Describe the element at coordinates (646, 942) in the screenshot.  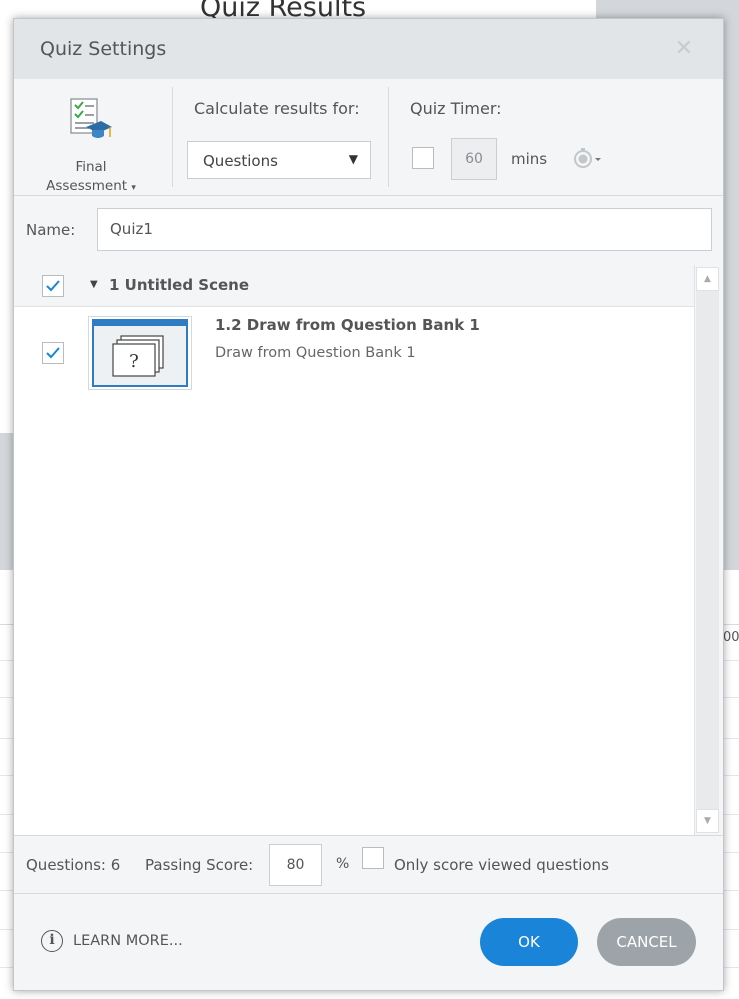
I see `cancel-button: CANCEL` at that location.